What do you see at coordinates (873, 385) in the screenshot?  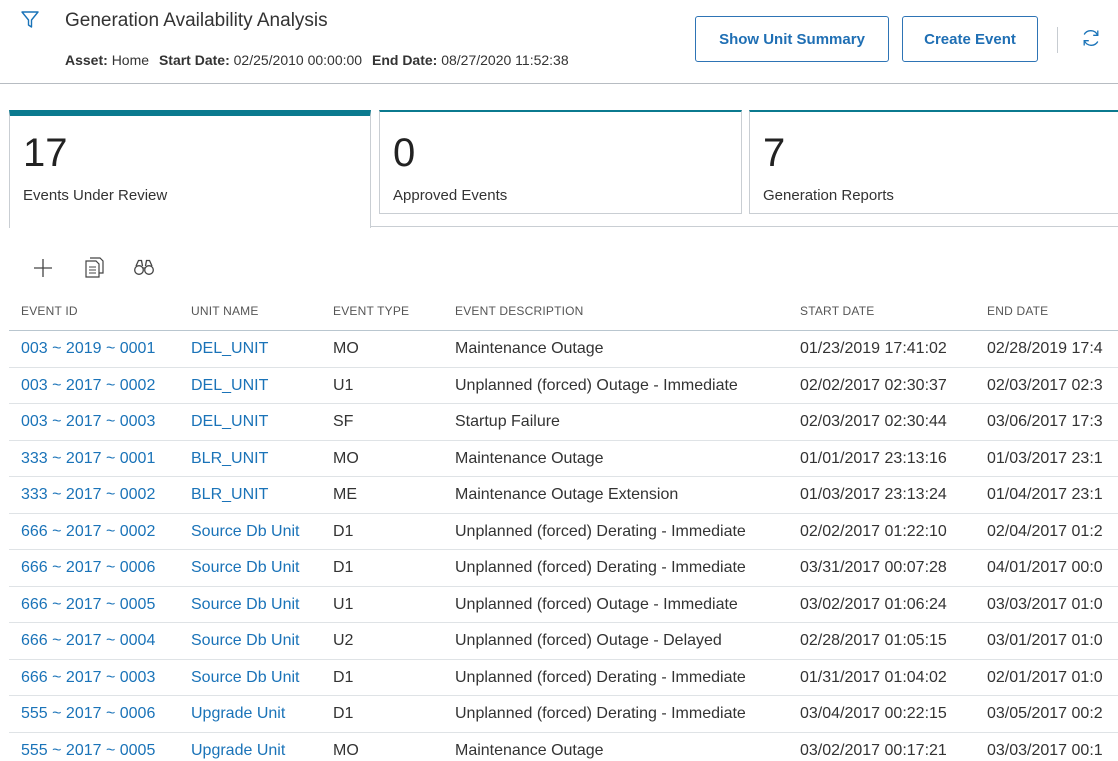 I see `start-date-cell: 02/02/2017 02:30:37` at bounding box center [873, 385].